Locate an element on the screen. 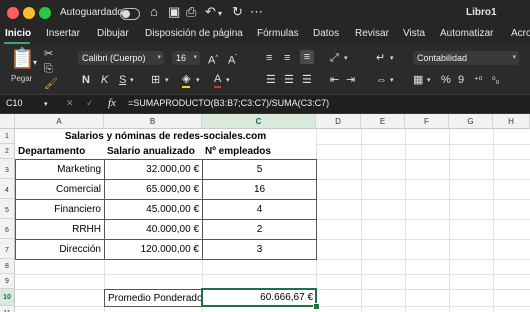  font-name-select: Calibri (Cuerpo) ▾ is located at coordinates (121, 58).